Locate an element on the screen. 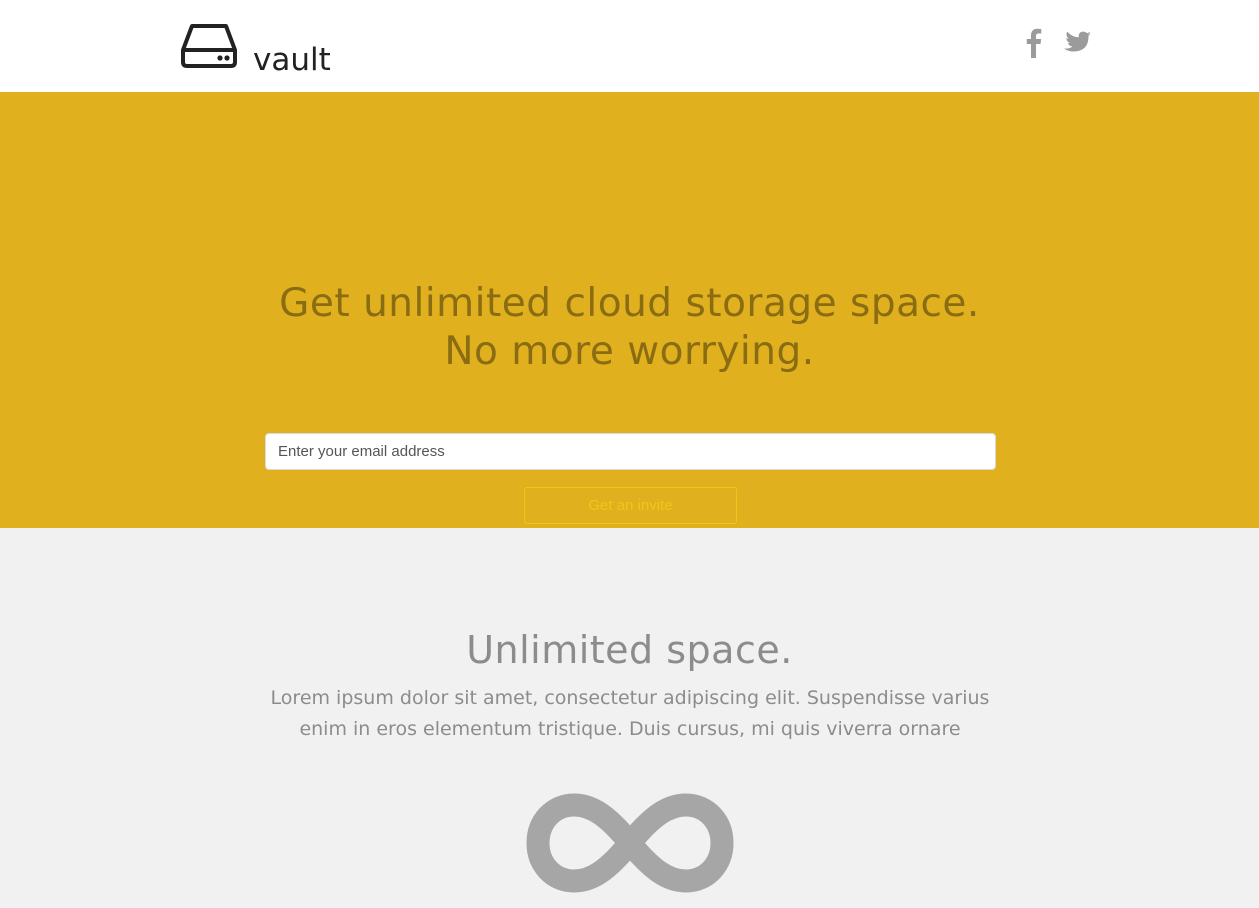 The image size is (1259, 908). get-invite-button: Get an invite is located at coordinates (630, 505).